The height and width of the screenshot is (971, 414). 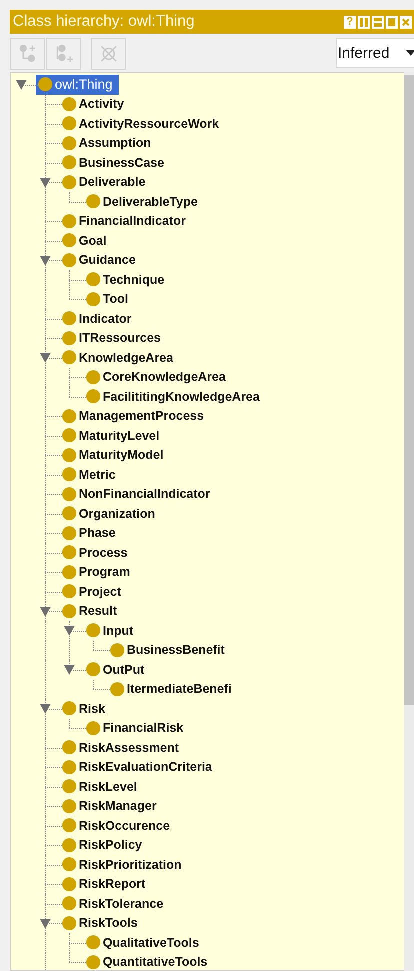 I want to click on class-label: Goal, so click(x=93, y=241).